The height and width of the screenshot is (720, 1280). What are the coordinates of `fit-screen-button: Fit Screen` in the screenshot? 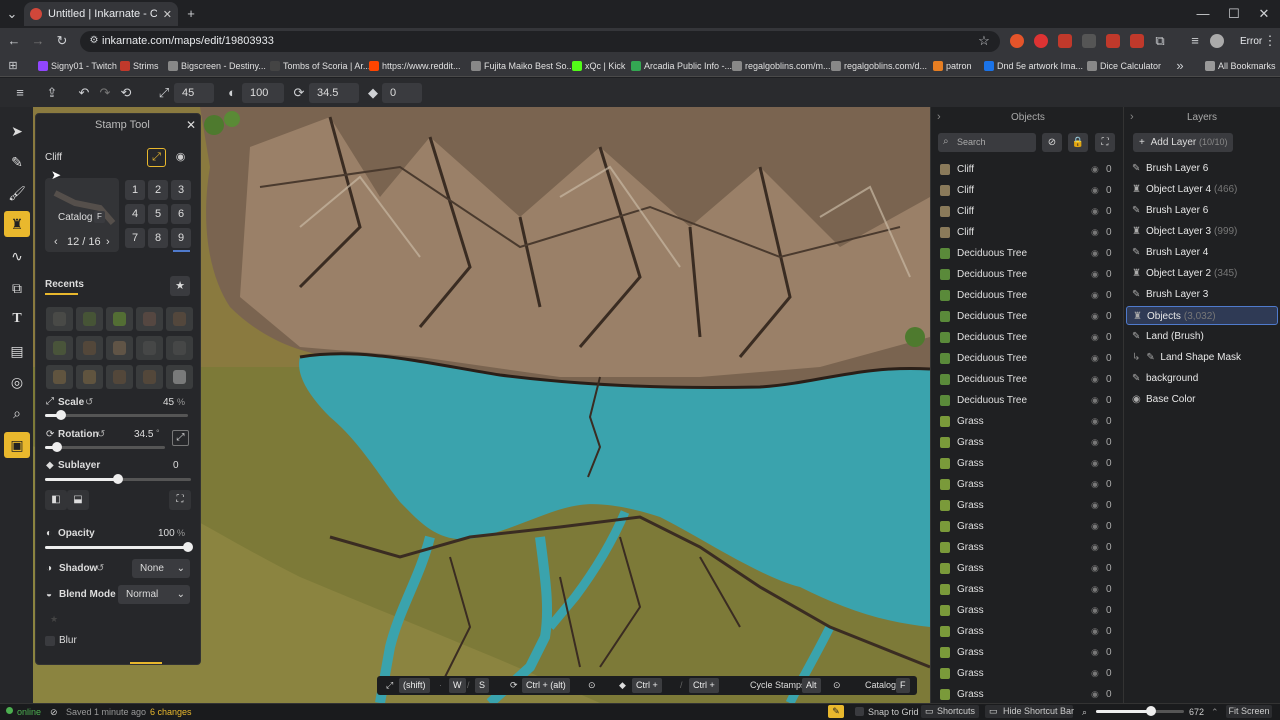 It's located at (1249, 711).